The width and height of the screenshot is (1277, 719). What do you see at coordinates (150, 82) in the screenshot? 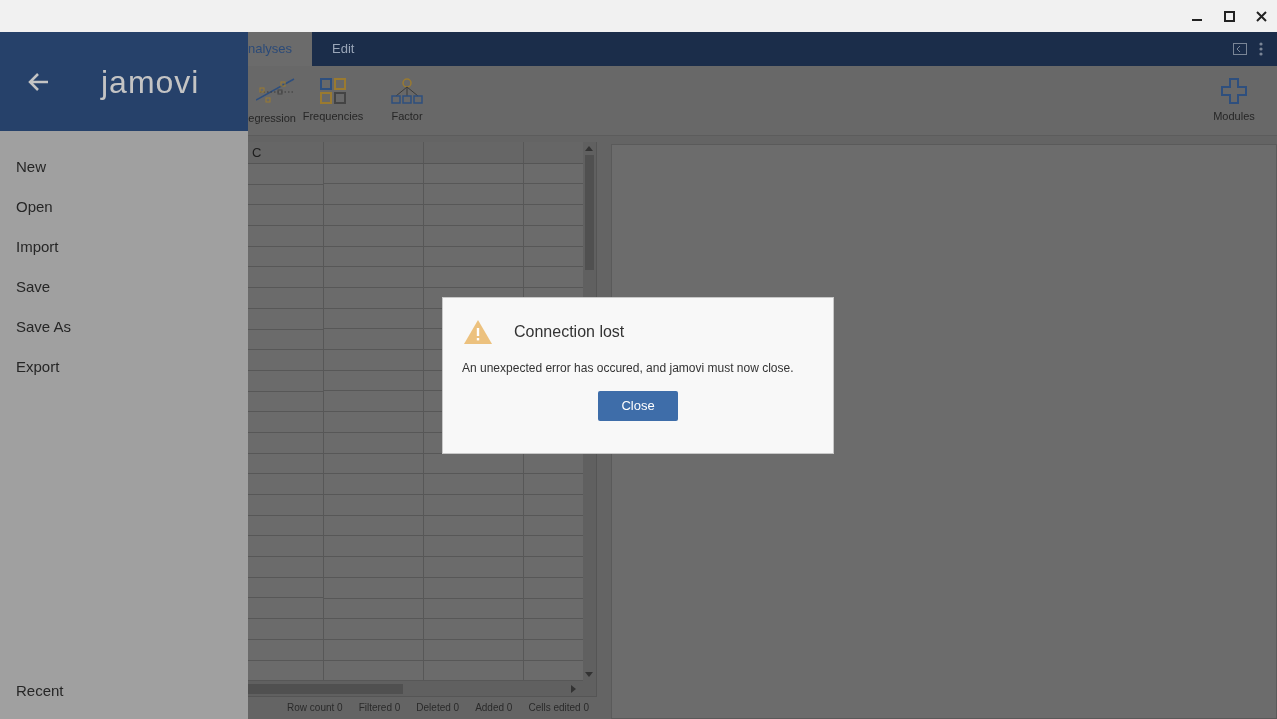
I see `app-logo: jamovi` at bounding box center [150, 82].